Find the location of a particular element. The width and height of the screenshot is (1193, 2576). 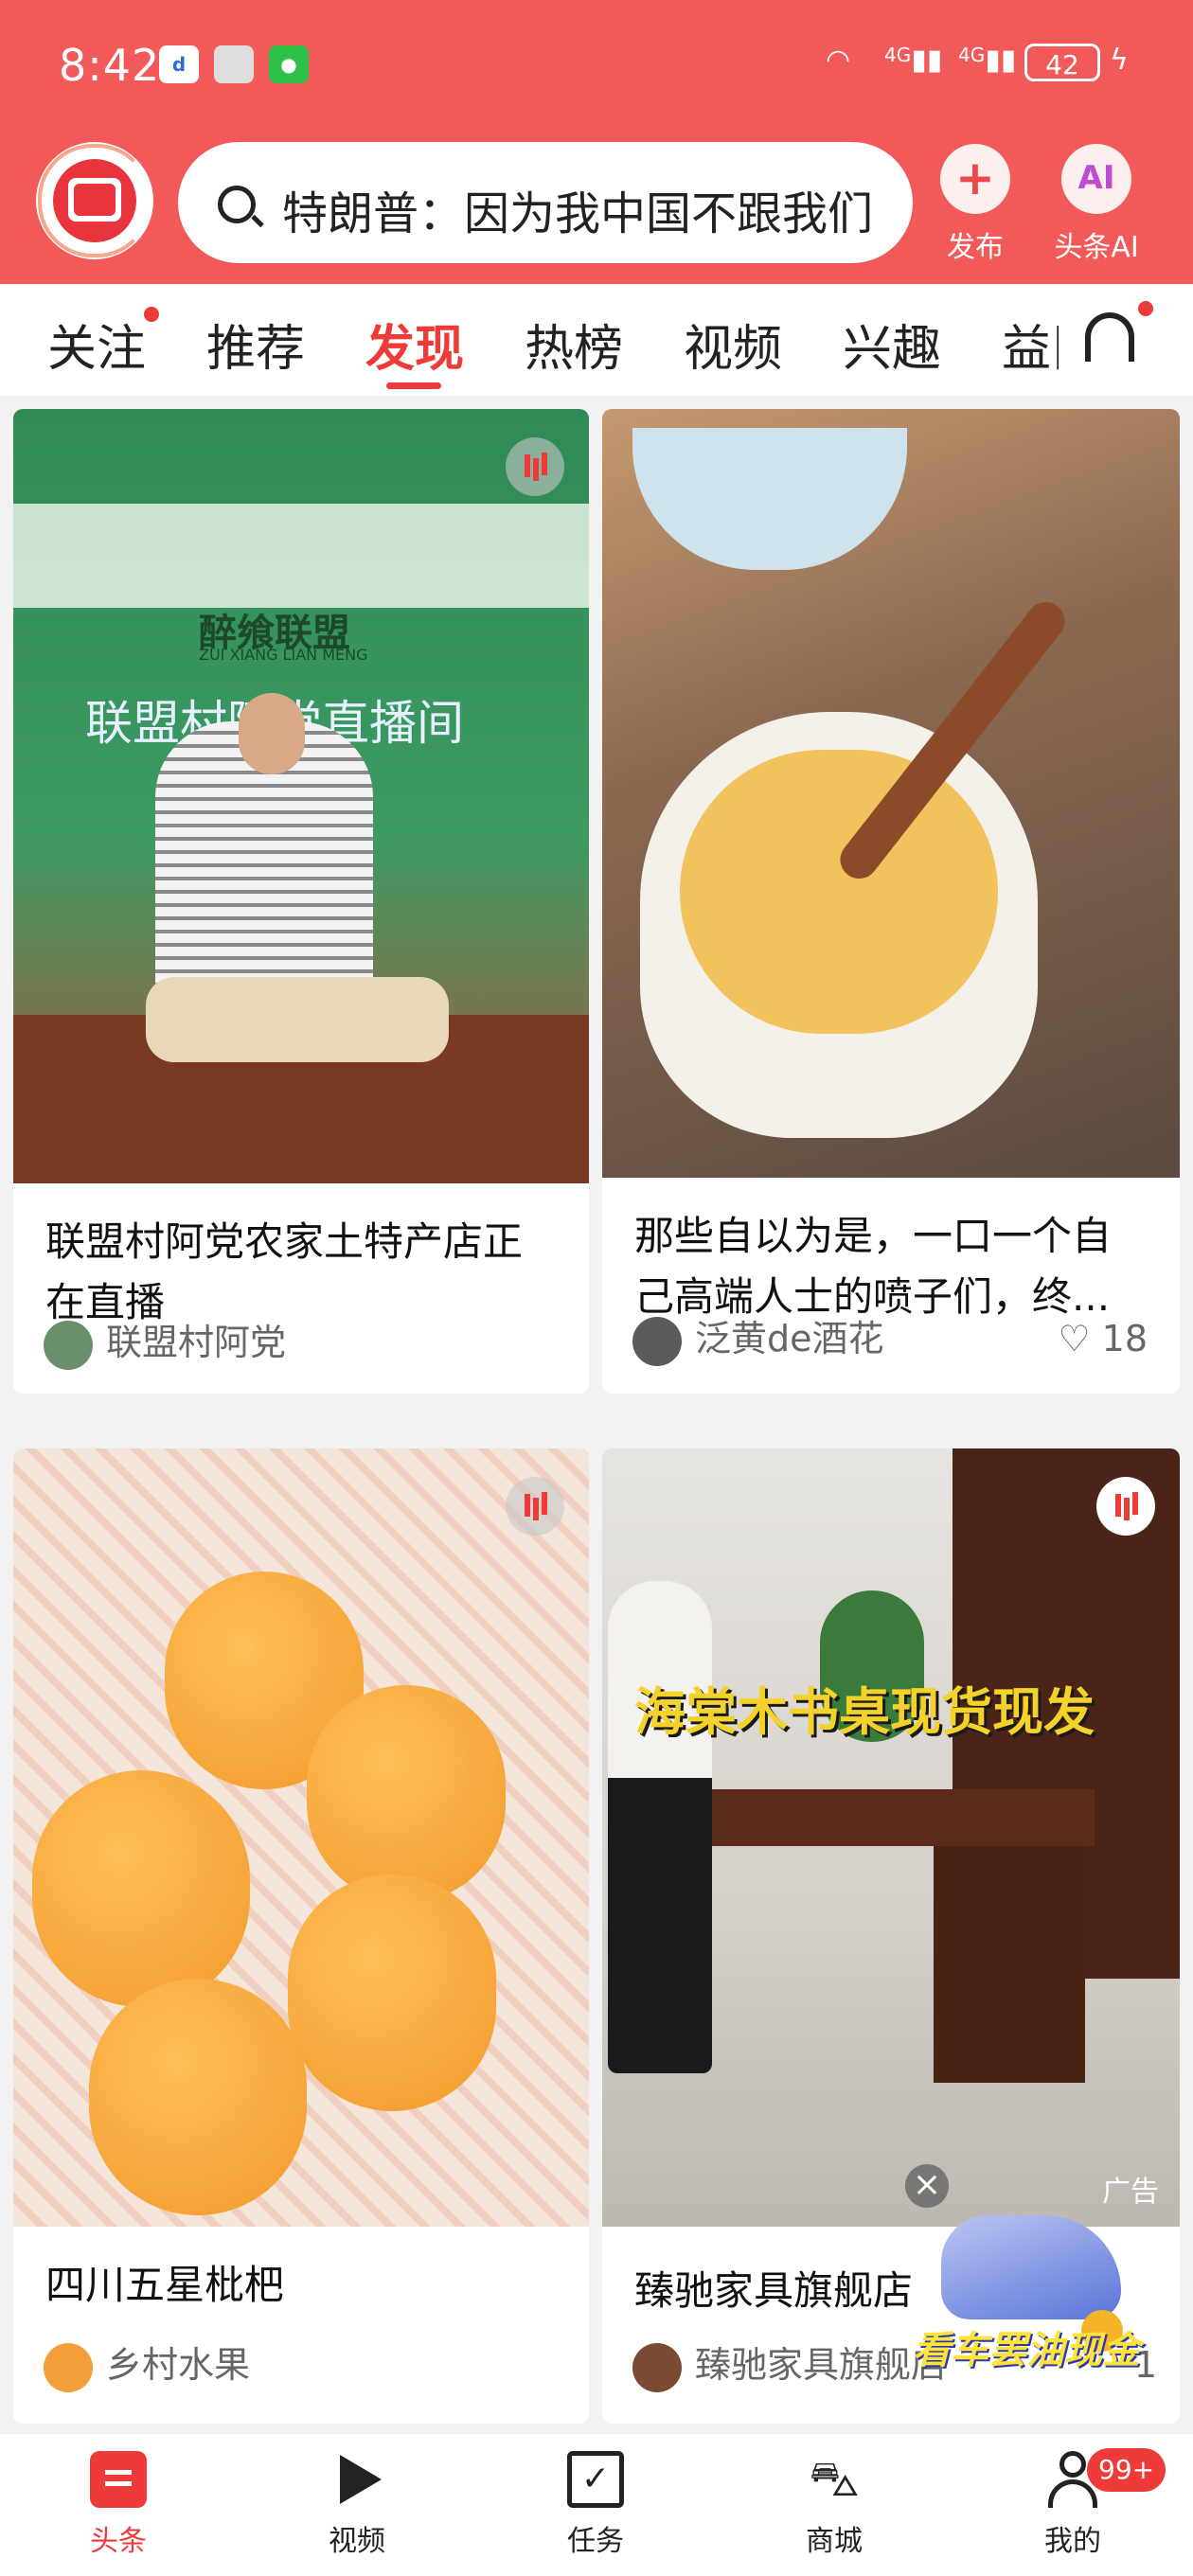

desk-leg is located at coordinates (1009, 1965).